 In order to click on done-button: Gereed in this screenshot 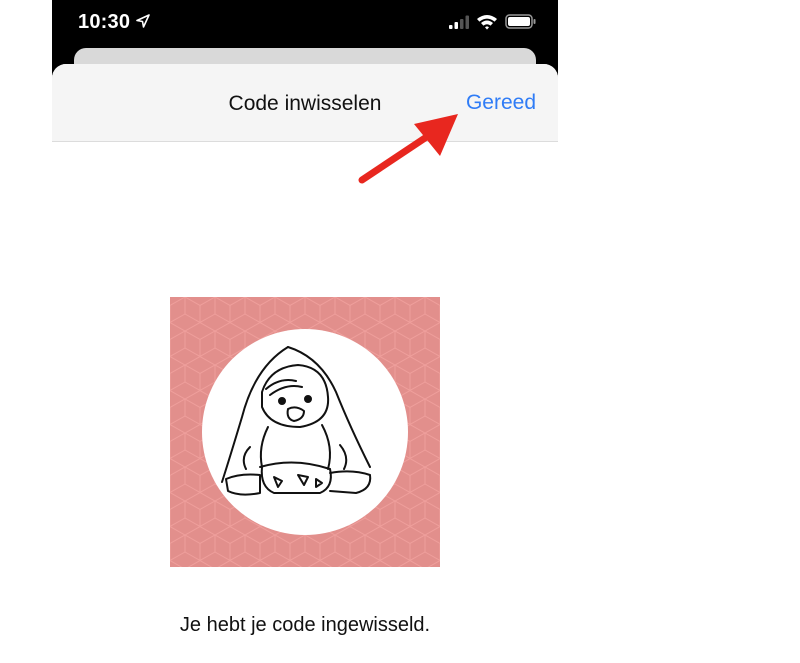, I will do `click(501, 103)`.